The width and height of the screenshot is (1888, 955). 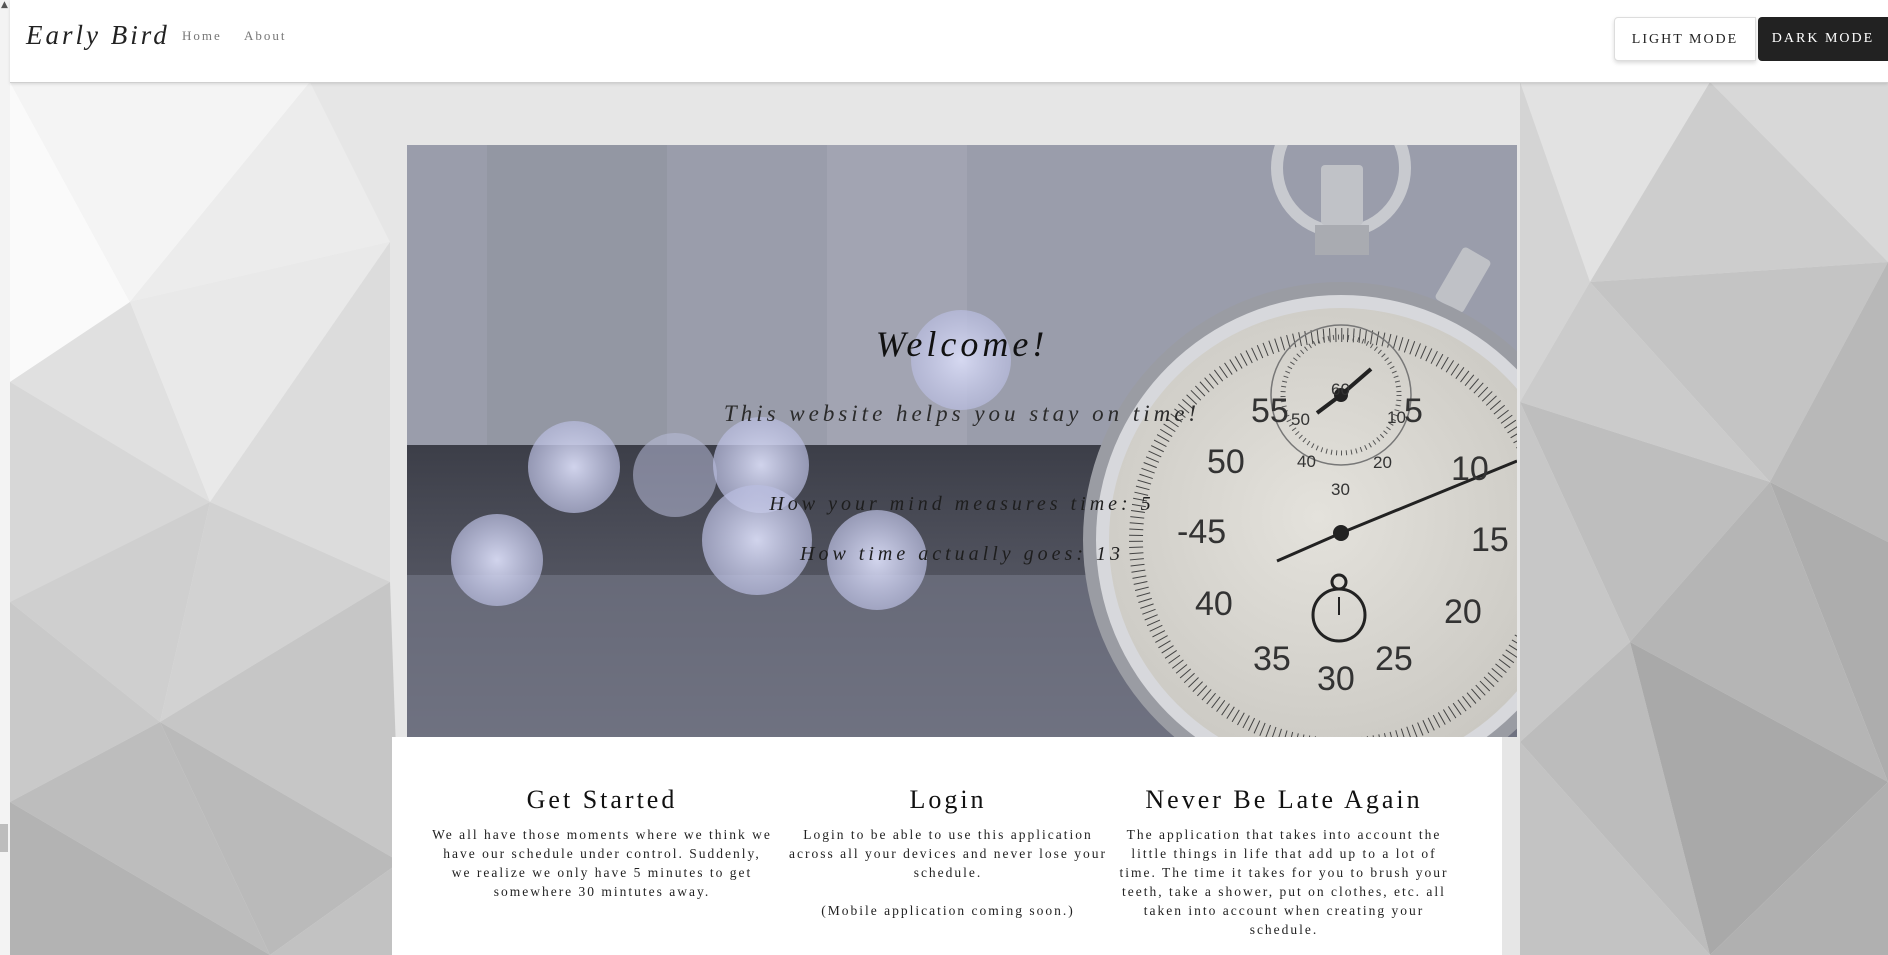 I want to click on nav-link-about: About, so click(x=265, y=36).